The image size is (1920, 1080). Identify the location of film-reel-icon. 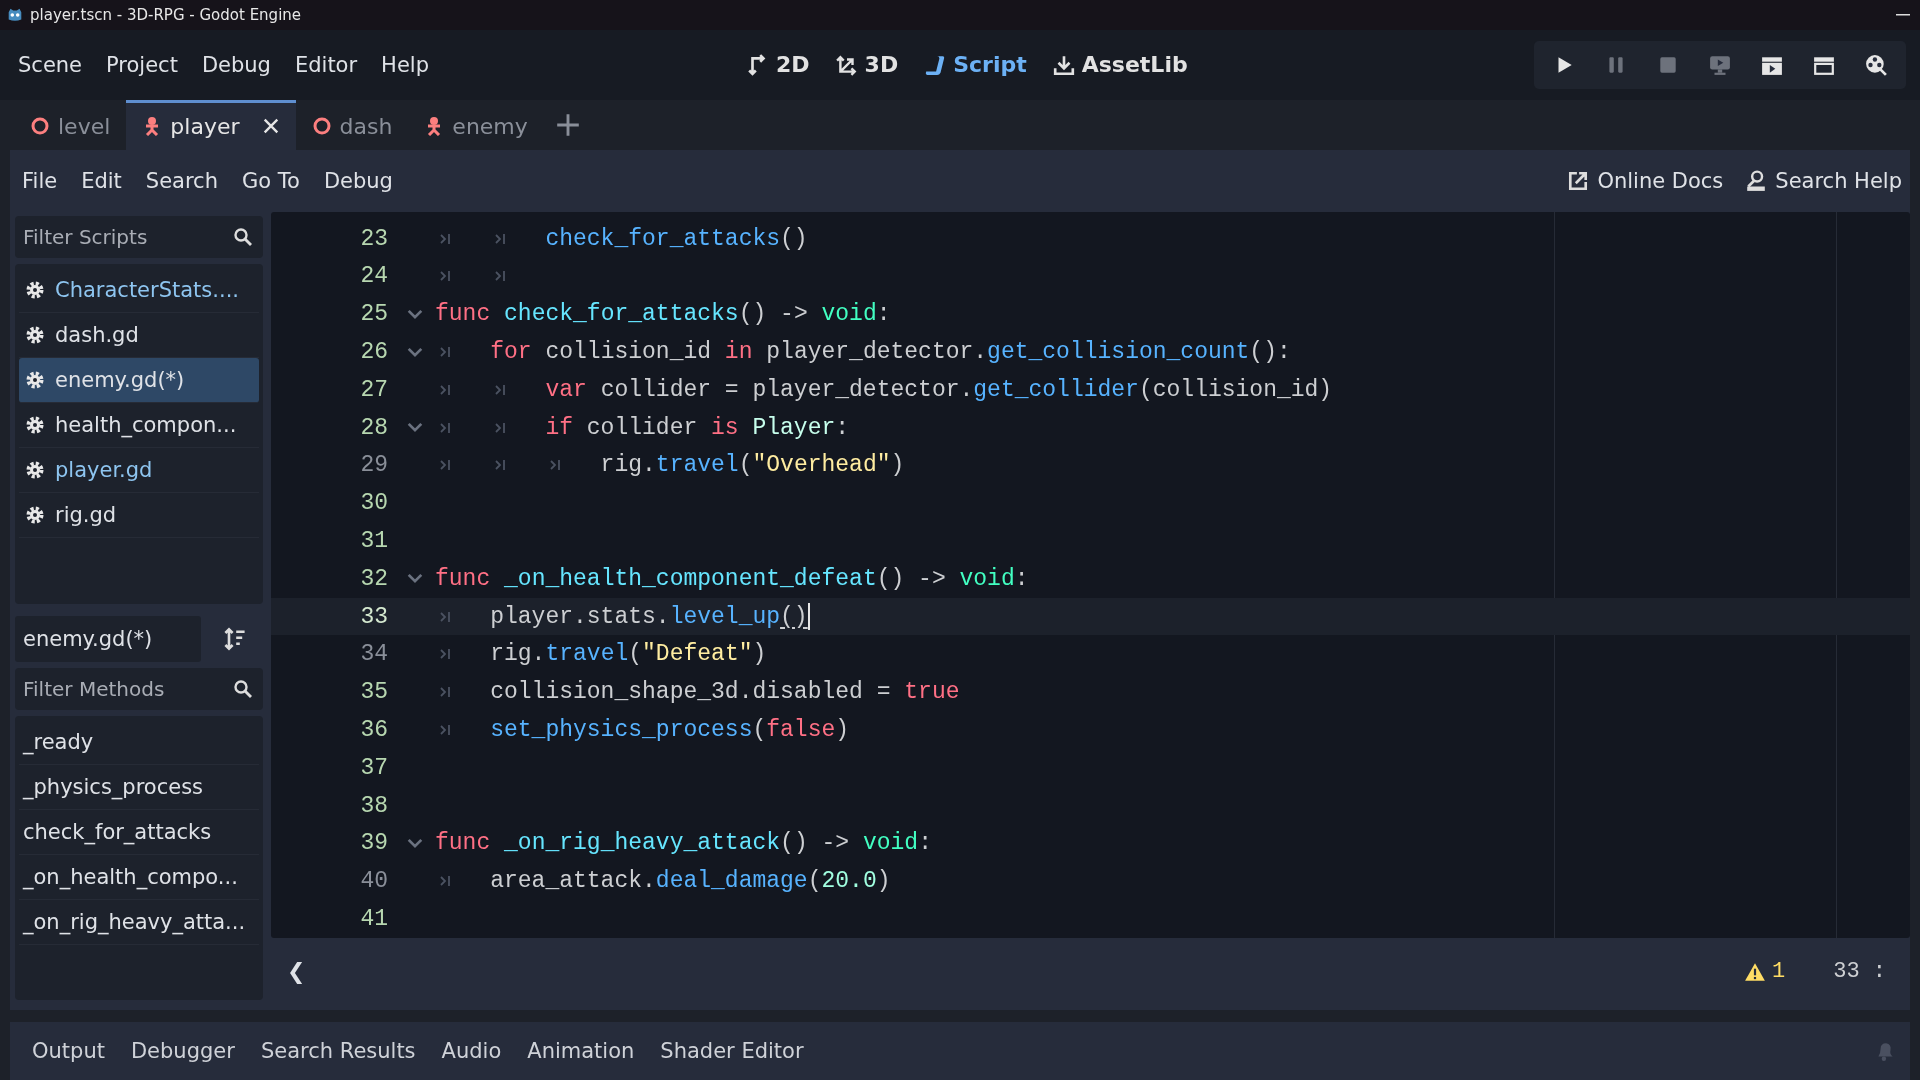
(1876, 64).